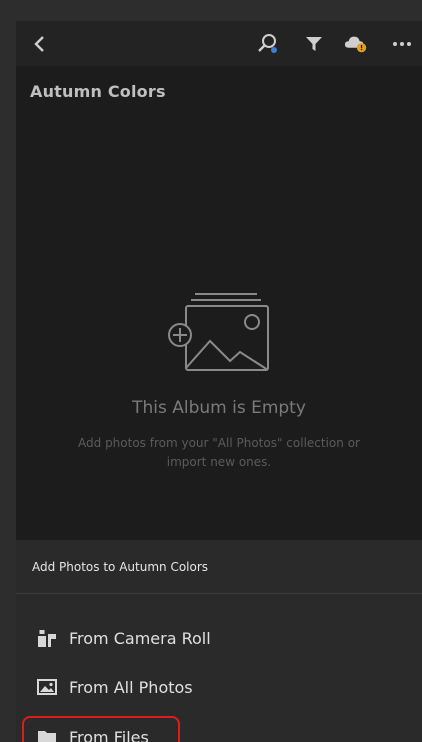 This screenshot has width=422, height=742. I want to click on search-icon, so click(268, 44).